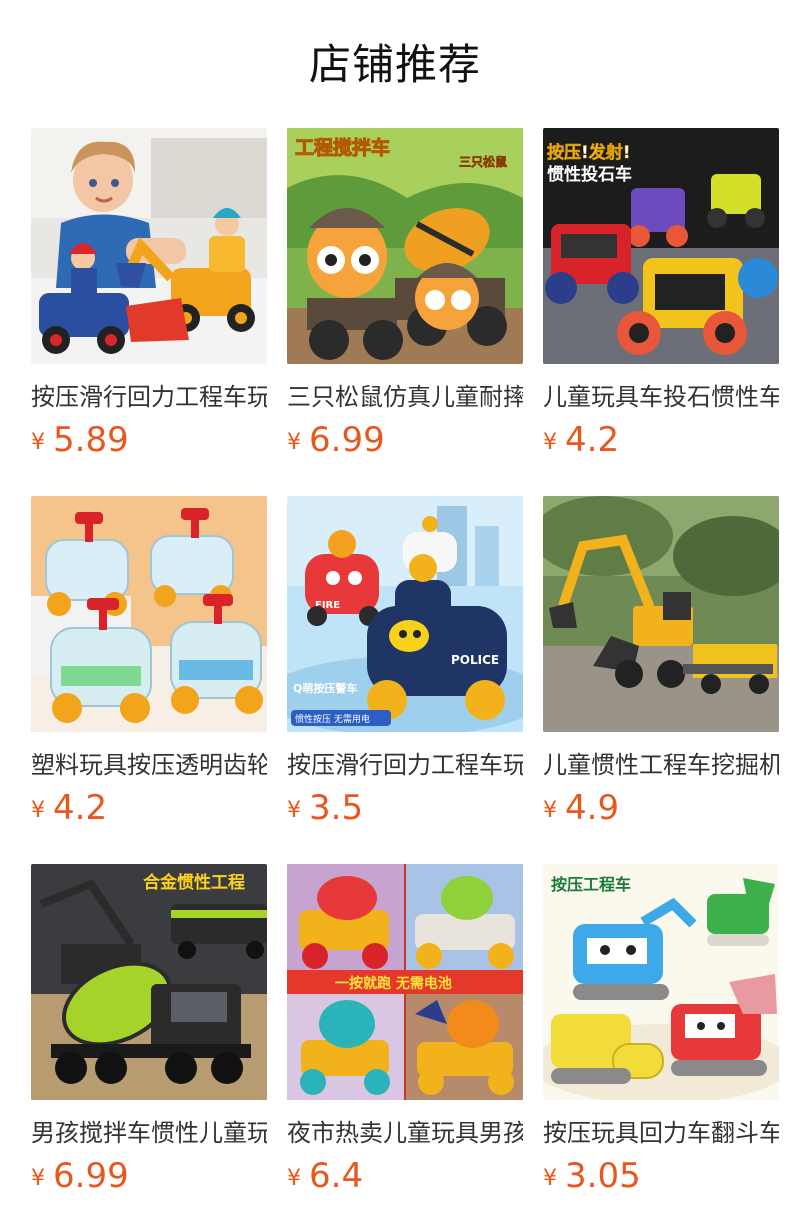 The height and width of the screenshot is (1232, 790). Describe the element at coordinates (149, 798) in the screenshot. I see `product-info-4: 塑料玩具按压透明齿轮车 ¥4.2` at that location.